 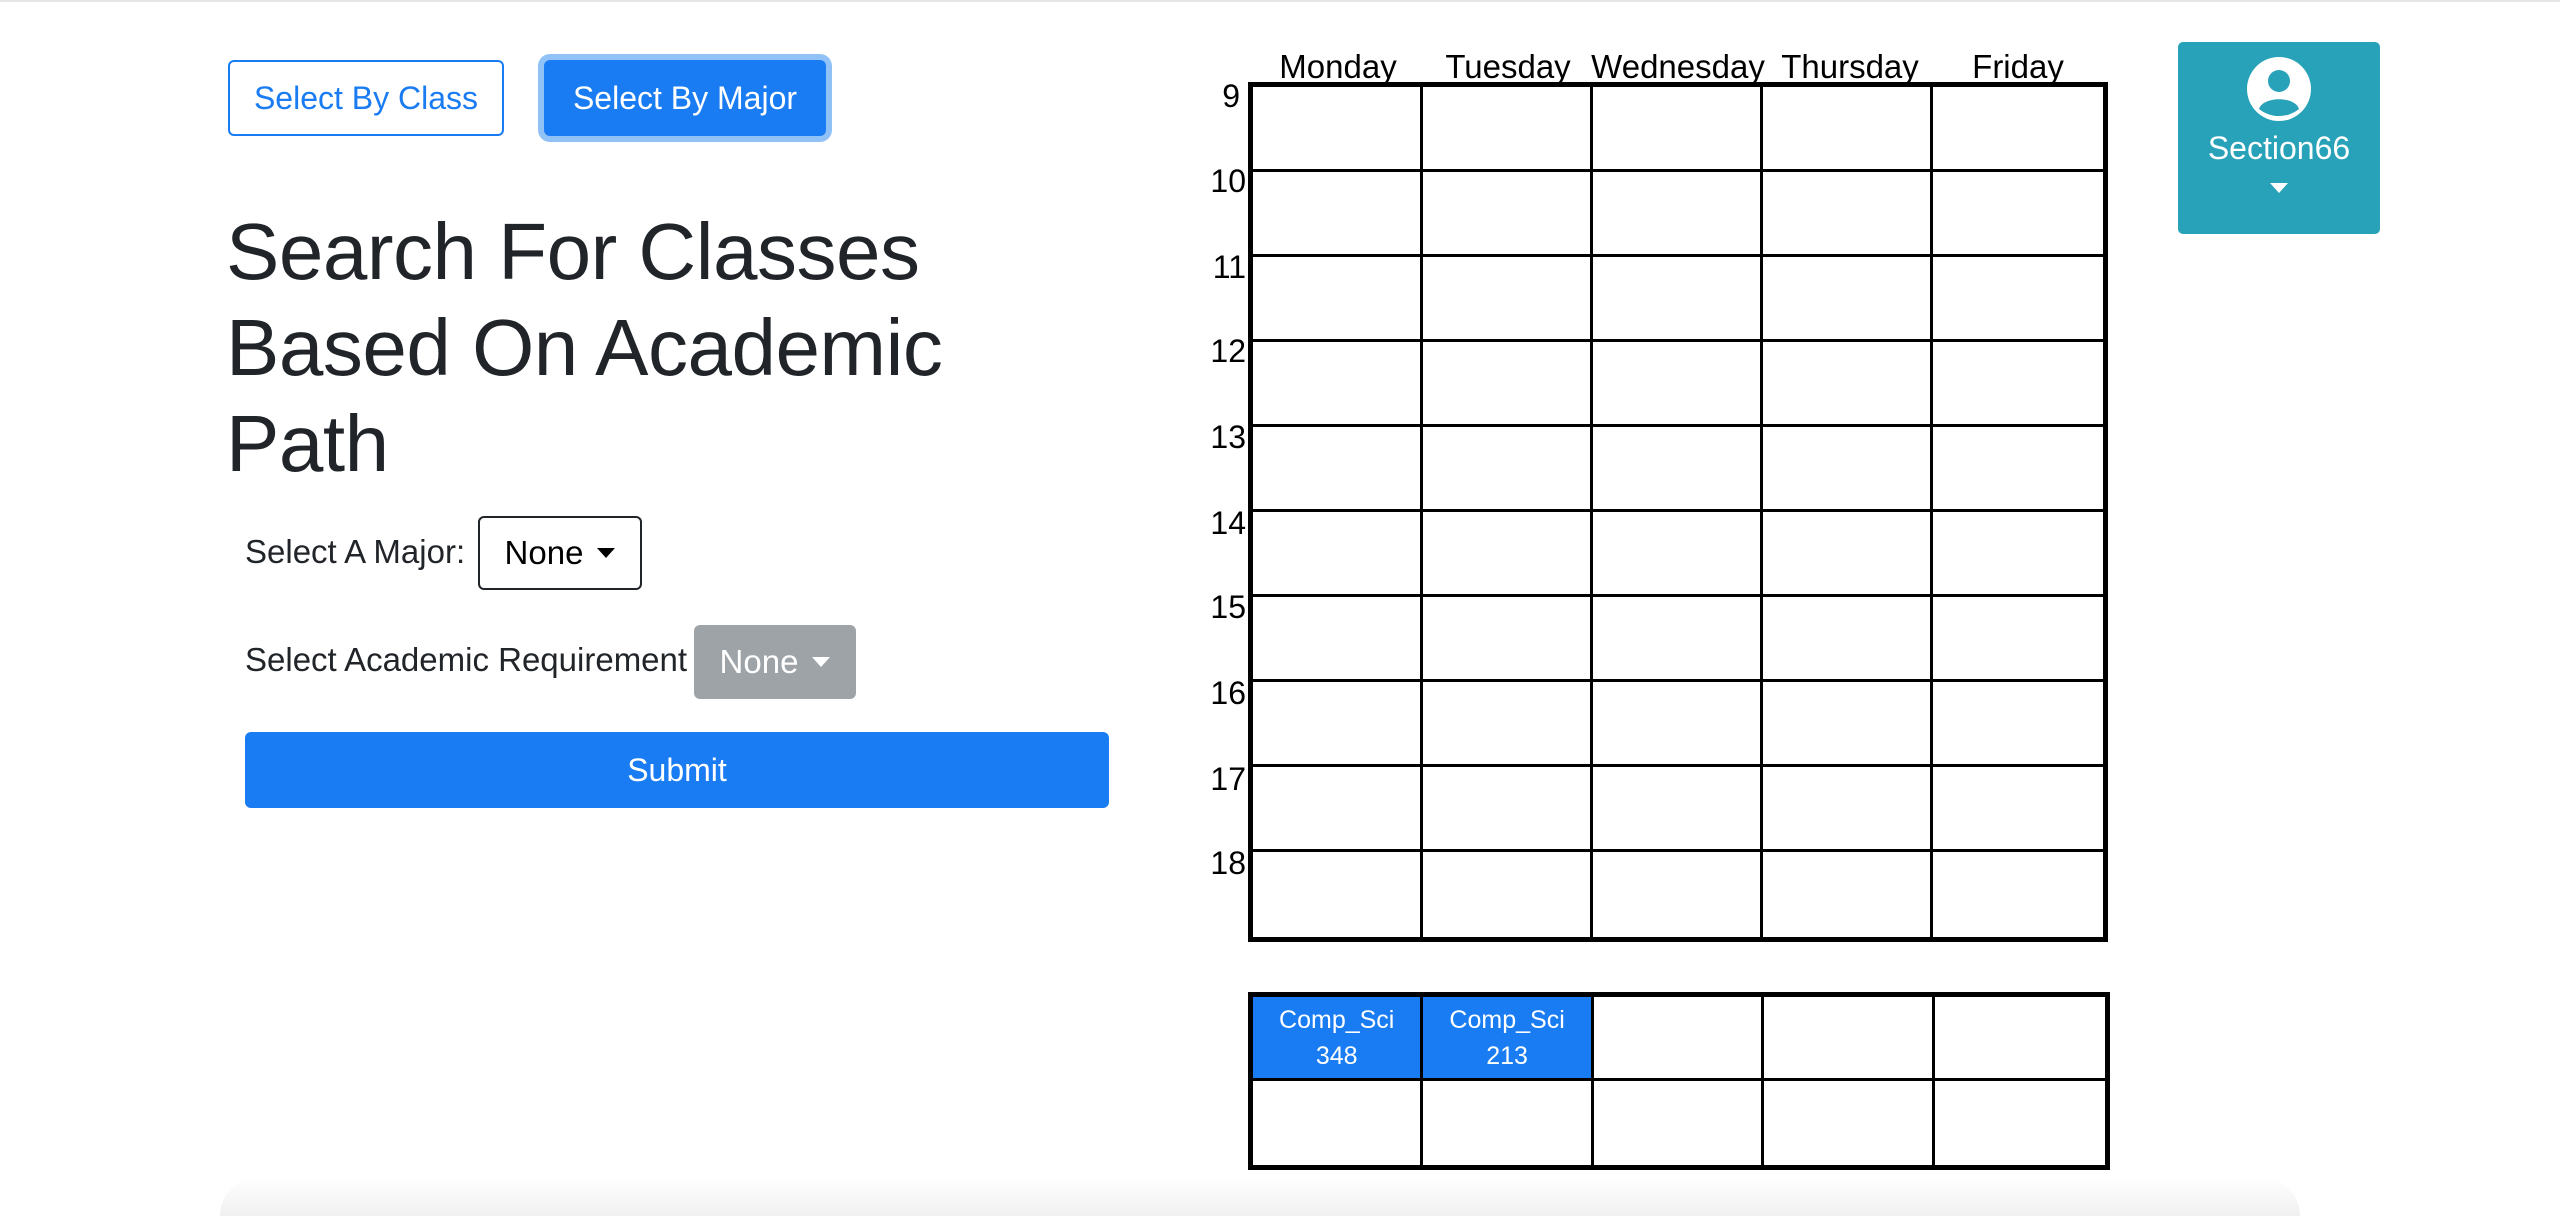 I want to click on requirement-dropdown-value: None, so click(x=759, y=661).